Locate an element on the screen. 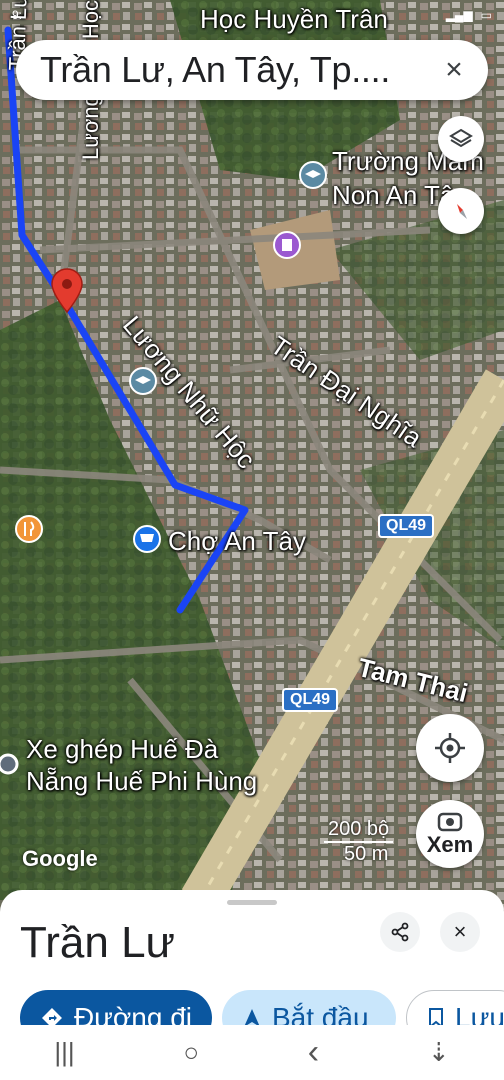  crosshair-icon is located at coordinates (450, 748).